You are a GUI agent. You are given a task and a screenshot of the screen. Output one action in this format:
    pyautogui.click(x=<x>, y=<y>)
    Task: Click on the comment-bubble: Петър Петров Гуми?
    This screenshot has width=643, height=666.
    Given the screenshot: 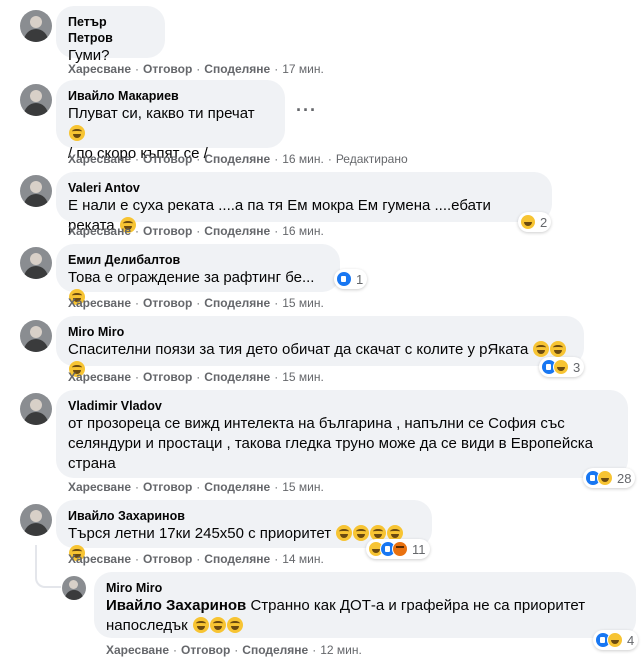 What is the action you would take?
    pyautogui.click(x=110, y=35)
    